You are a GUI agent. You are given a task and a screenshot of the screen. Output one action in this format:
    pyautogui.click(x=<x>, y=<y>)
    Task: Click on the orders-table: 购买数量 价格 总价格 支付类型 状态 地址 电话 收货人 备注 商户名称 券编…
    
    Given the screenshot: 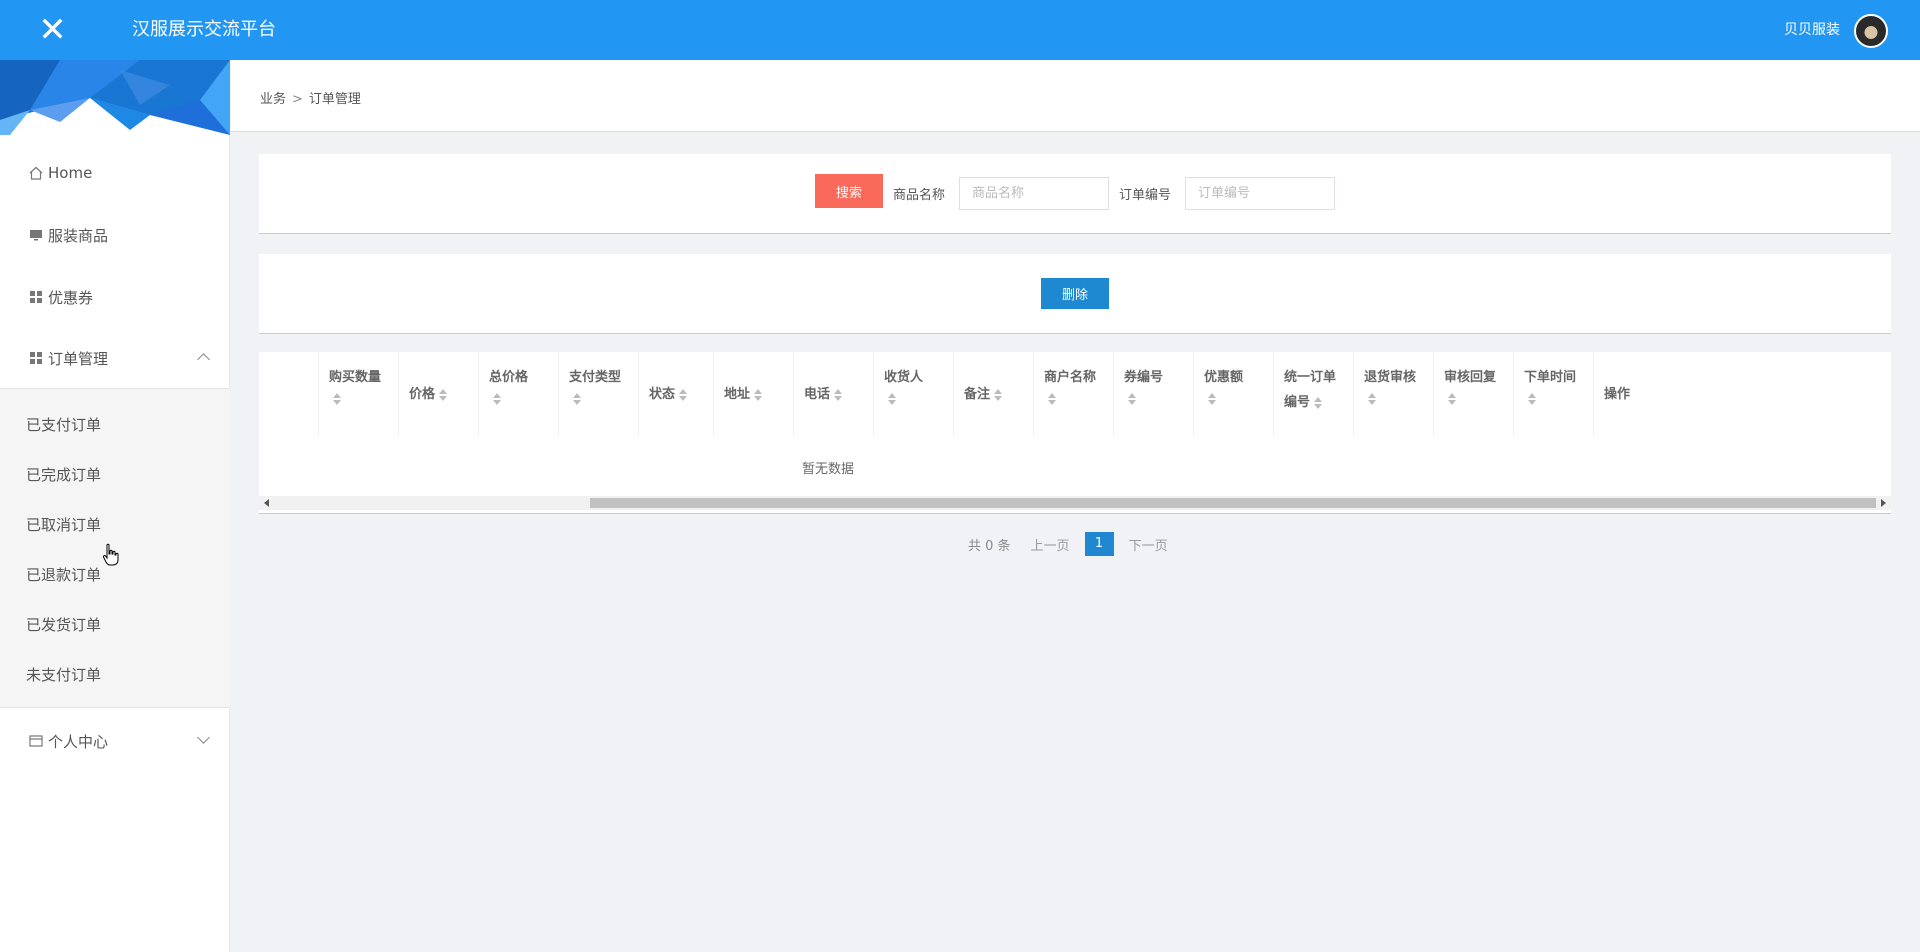 What is the action you would take?
    pyautogui.click(x=1075, y=433)
    